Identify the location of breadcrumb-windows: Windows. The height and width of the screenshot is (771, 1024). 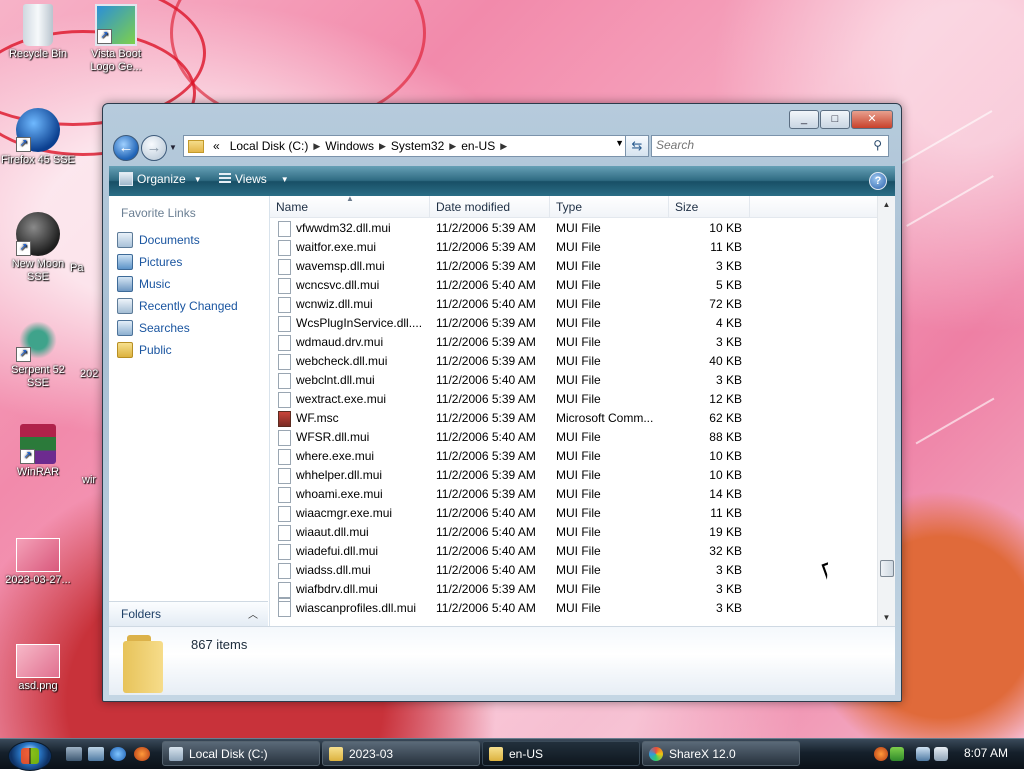
(349, 146).